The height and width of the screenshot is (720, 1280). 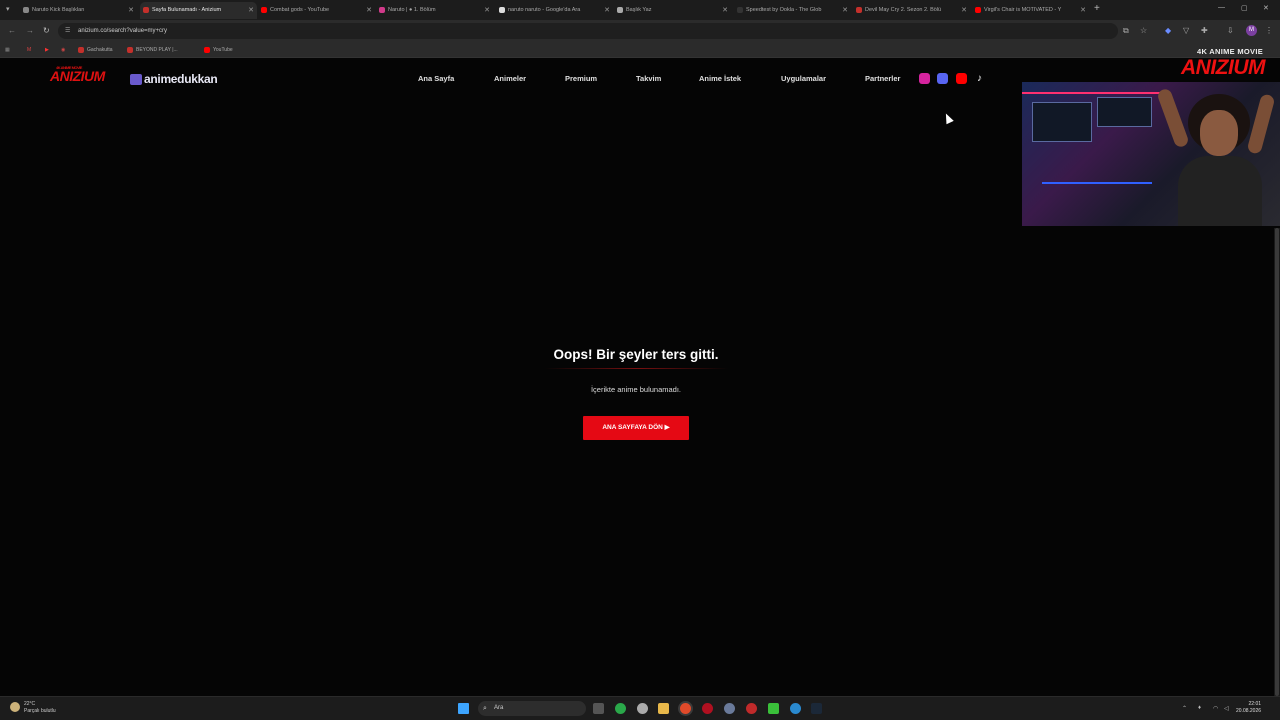 What do you see at coordinates (685, 708) in the screenshot?
I see `chrome-icon` at bounding box center [685, 708].